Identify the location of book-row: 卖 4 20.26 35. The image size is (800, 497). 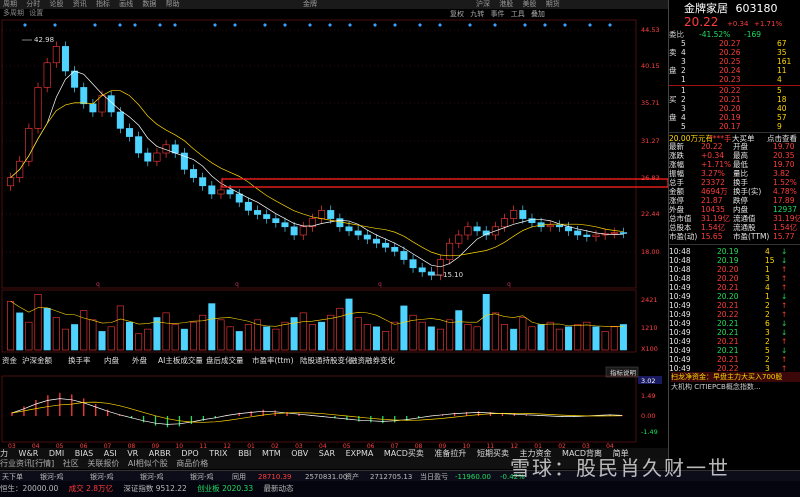
(734, 52).